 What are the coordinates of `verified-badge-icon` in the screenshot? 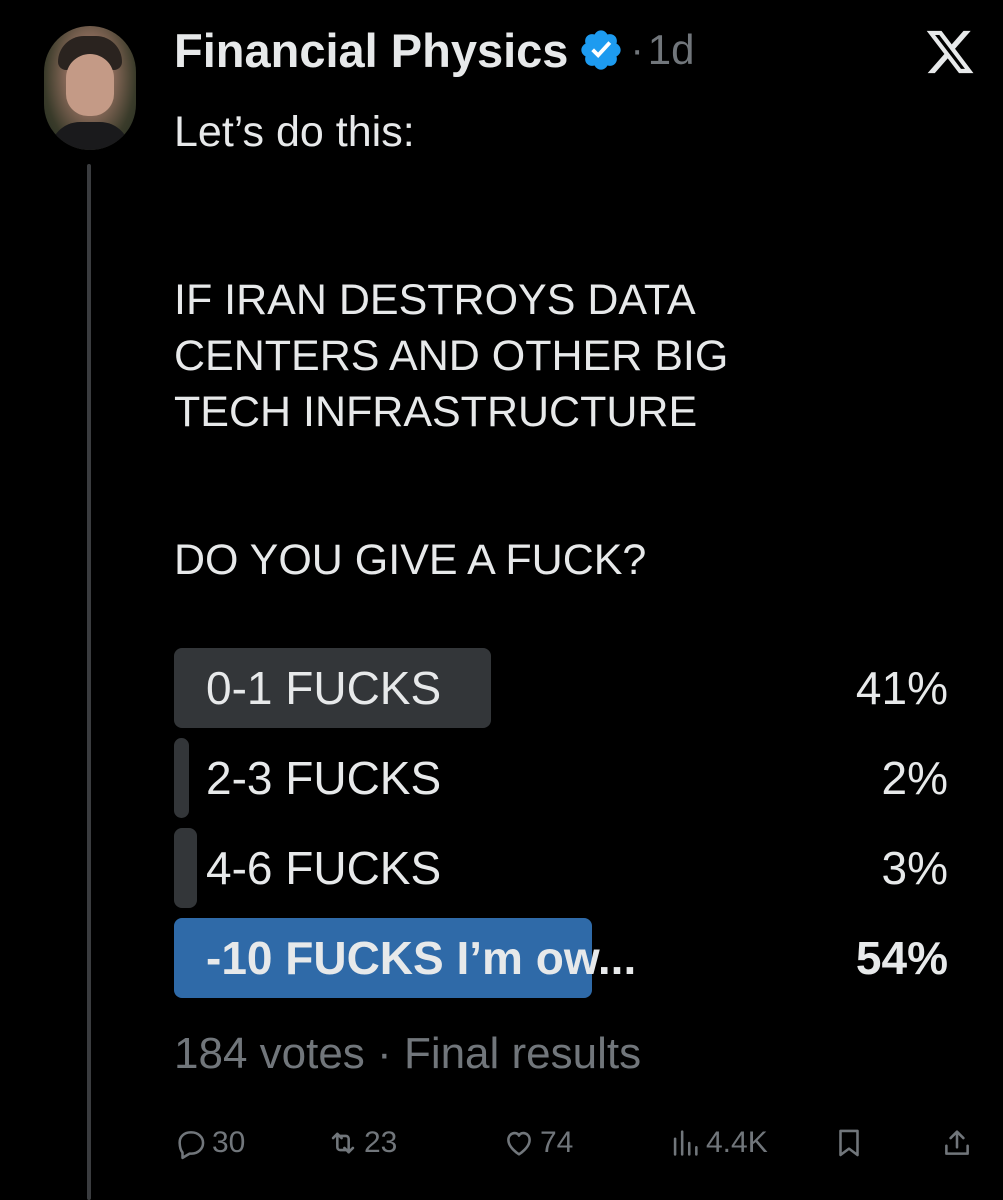 It's located at (601, 50).